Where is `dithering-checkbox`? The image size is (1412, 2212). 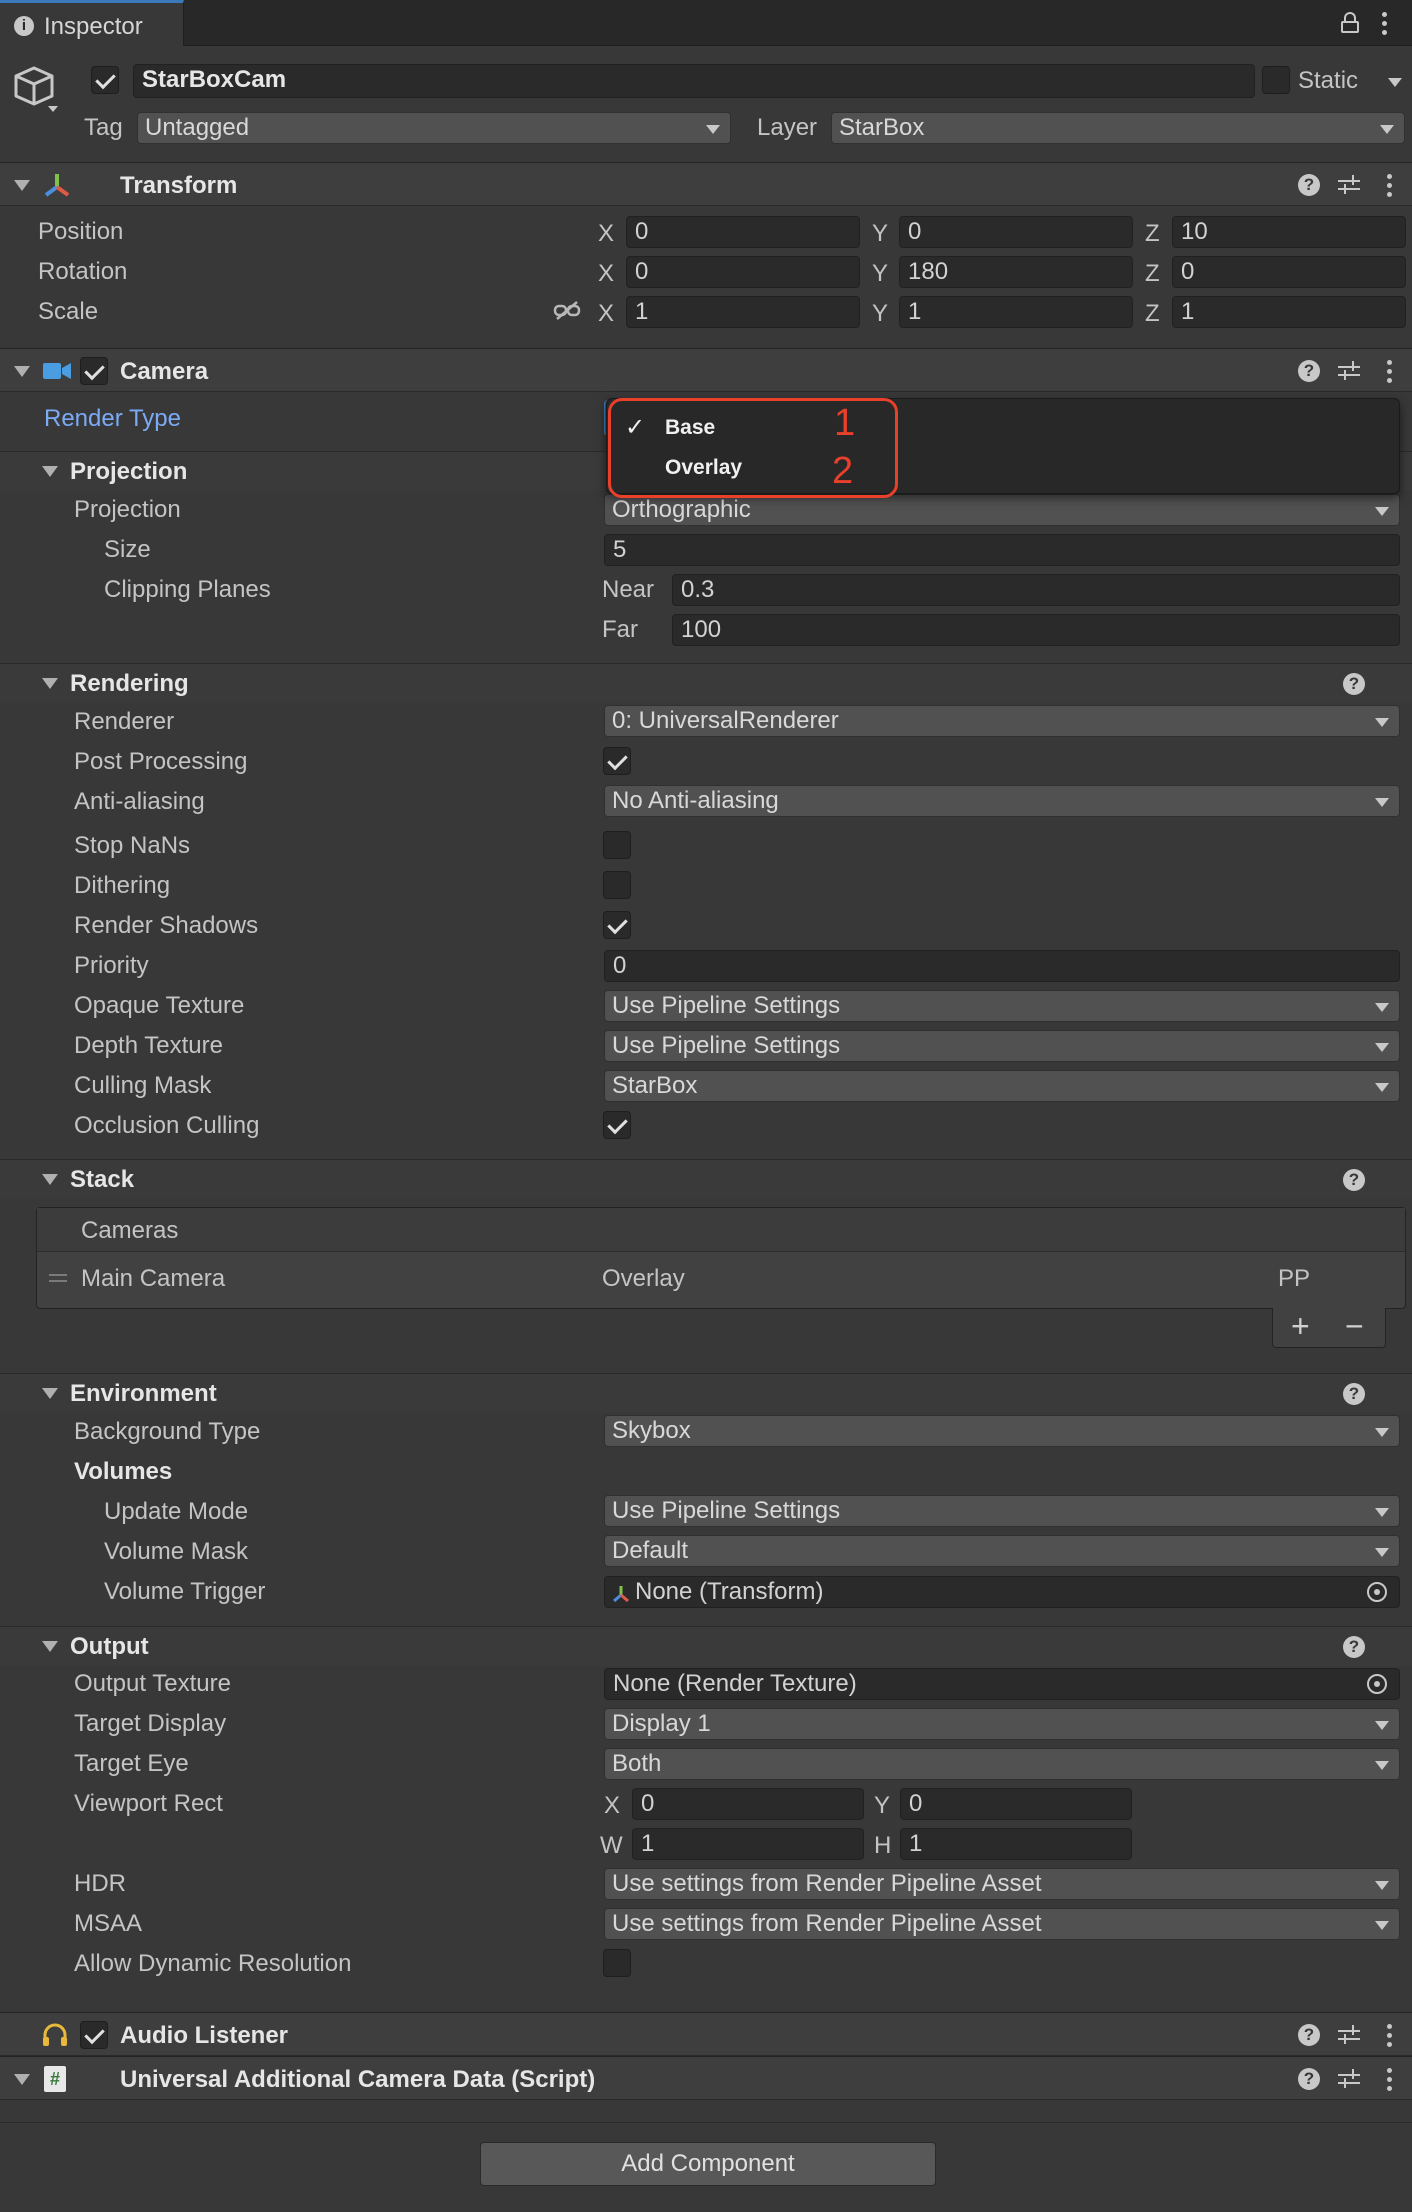
dithering-checkbox is located at coordinates (617, 885).